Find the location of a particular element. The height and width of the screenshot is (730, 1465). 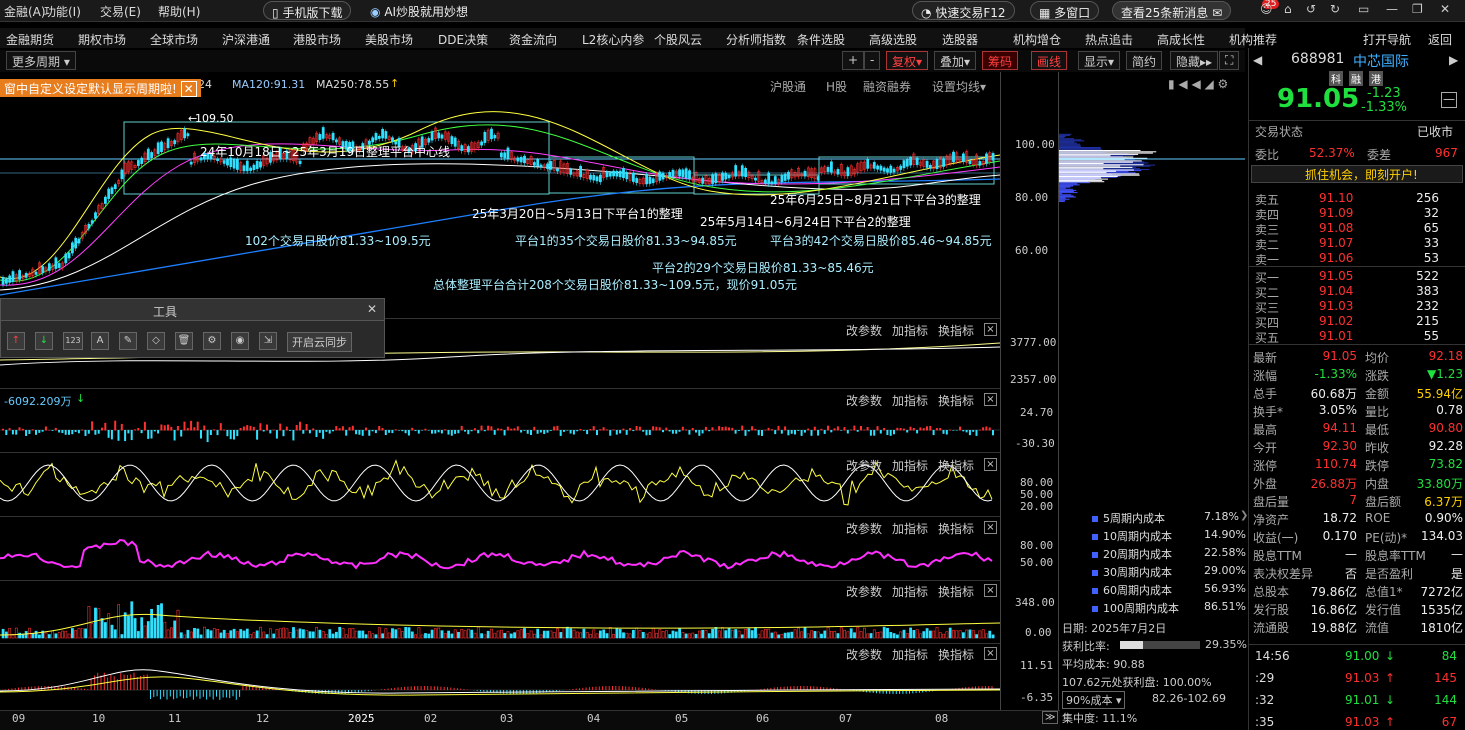

nav-item-hotspot: 热点追击 is located at coordinates (1109, 39).